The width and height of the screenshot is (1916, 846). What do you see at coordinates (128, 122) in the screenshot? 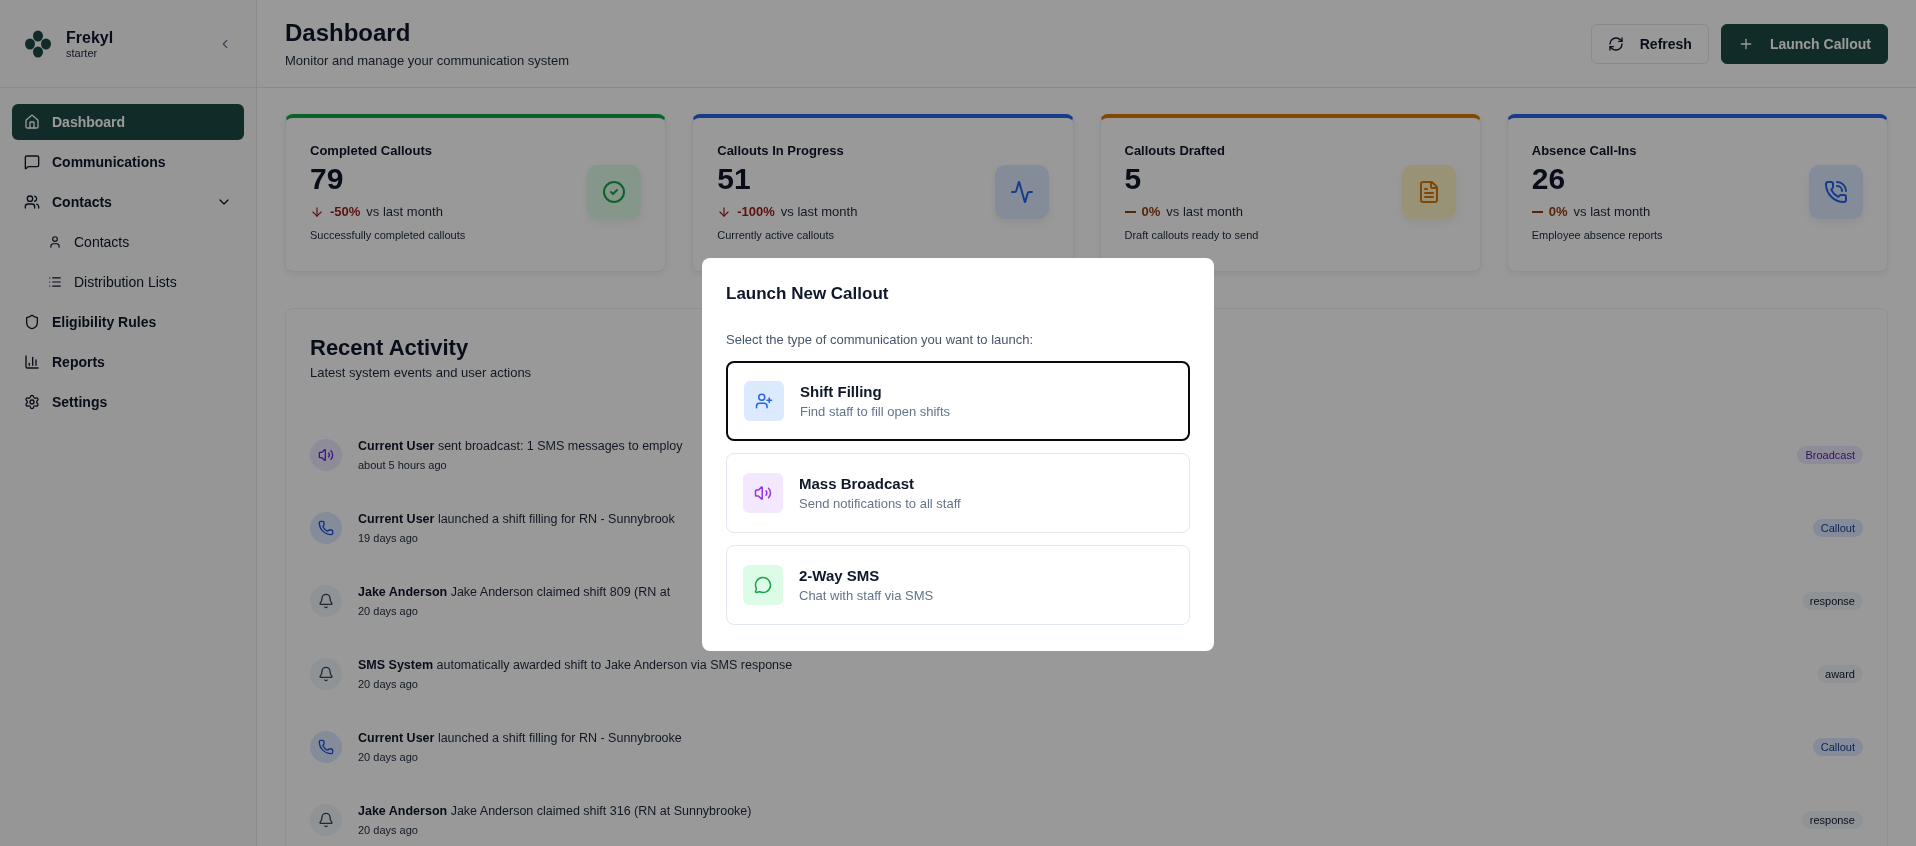
I see `nav-item: Dashboard` at bounding box center [128, 122].